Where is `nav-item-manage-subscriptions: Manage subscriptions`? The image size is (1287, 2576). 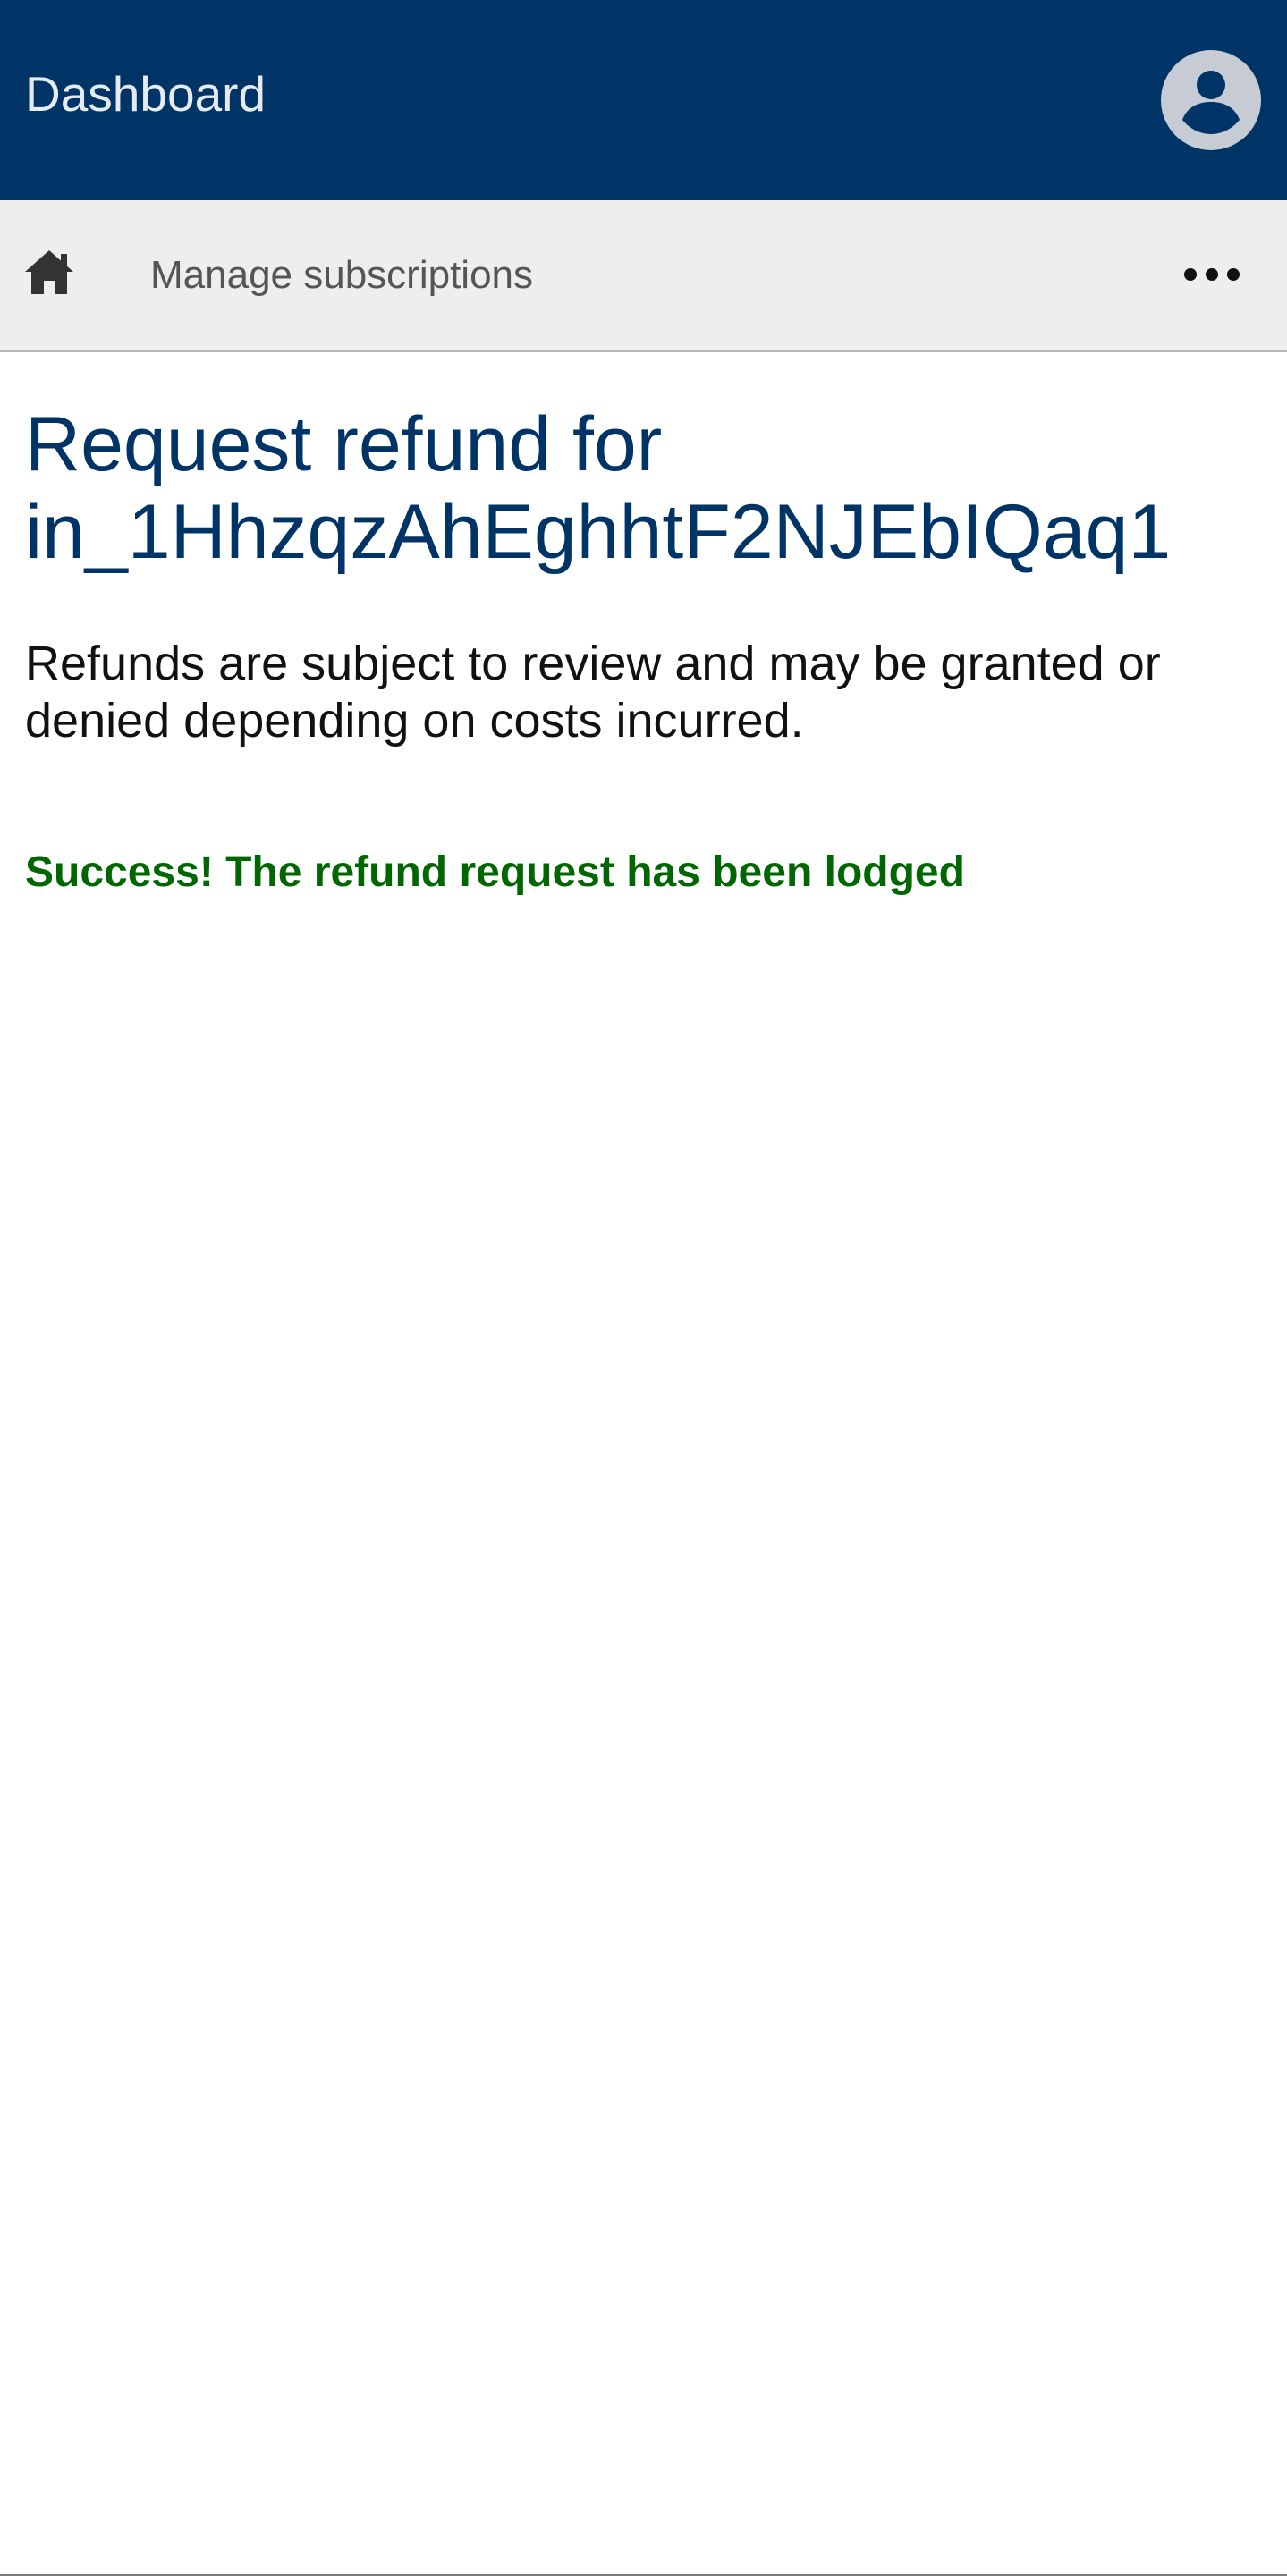 nav-item-manage-subscriptions: Manage subscriptions is located at coordinates (341, 275).